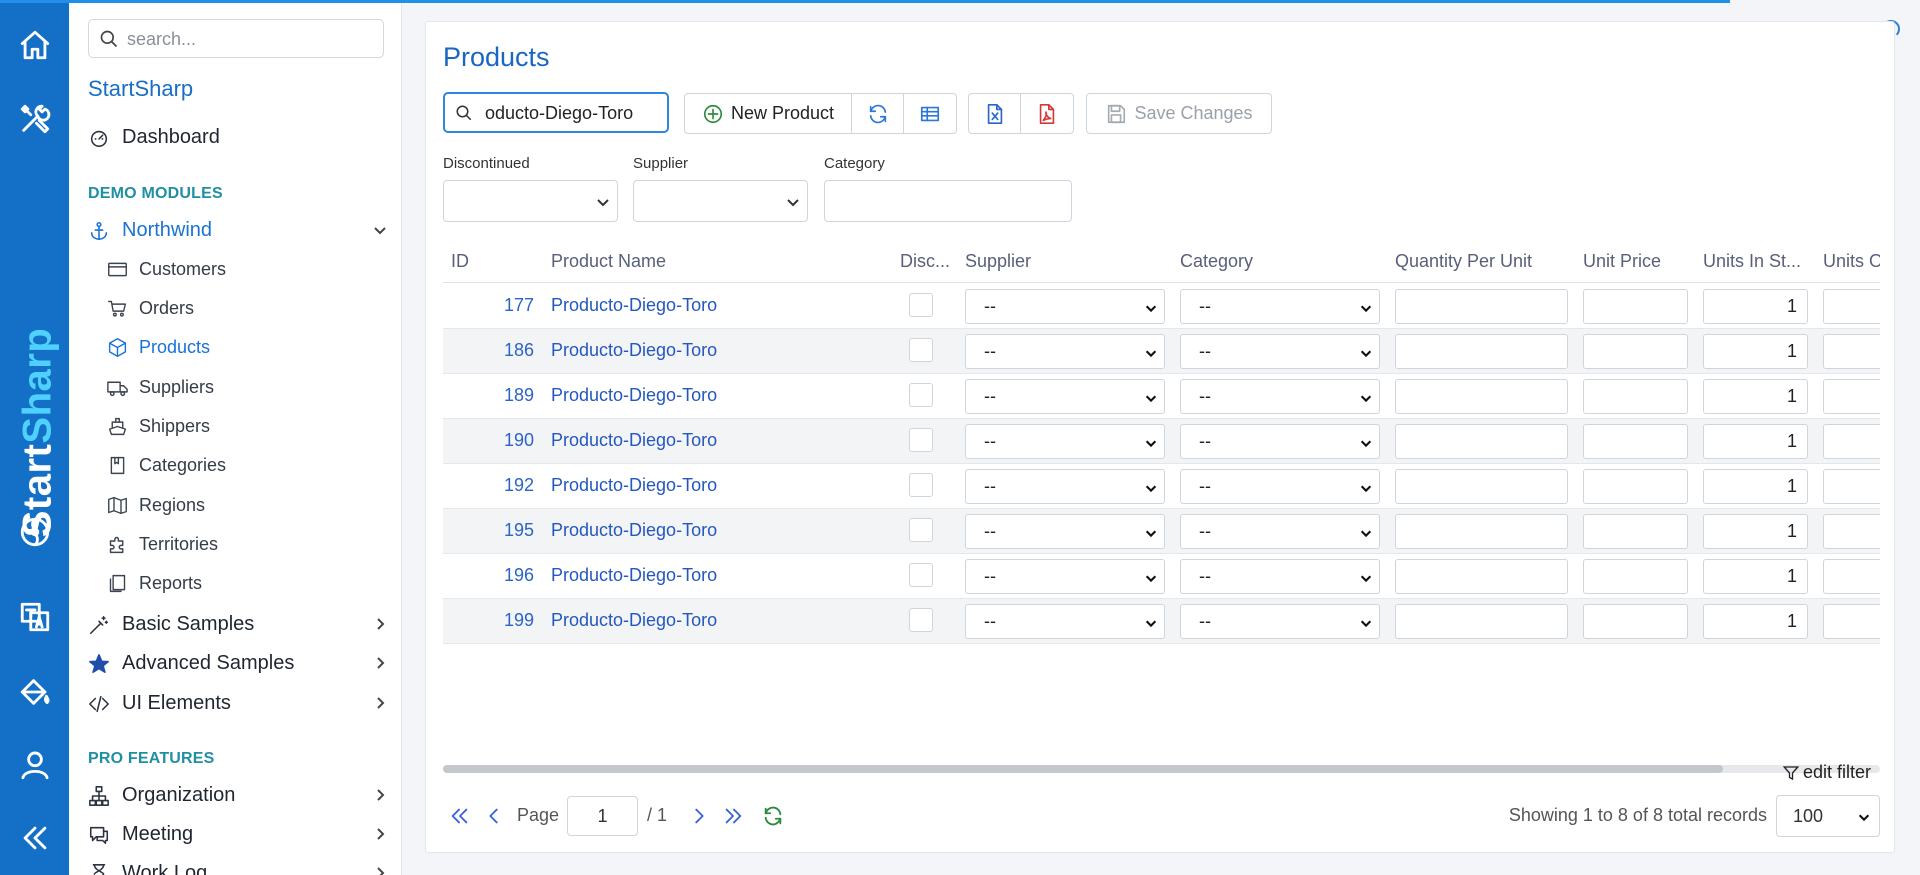 Image resolution: width=1920 pixels, height=875 pixels. I want to click on sidebar-item-advanced-samples: Advanced Samples, so click(238, 663).